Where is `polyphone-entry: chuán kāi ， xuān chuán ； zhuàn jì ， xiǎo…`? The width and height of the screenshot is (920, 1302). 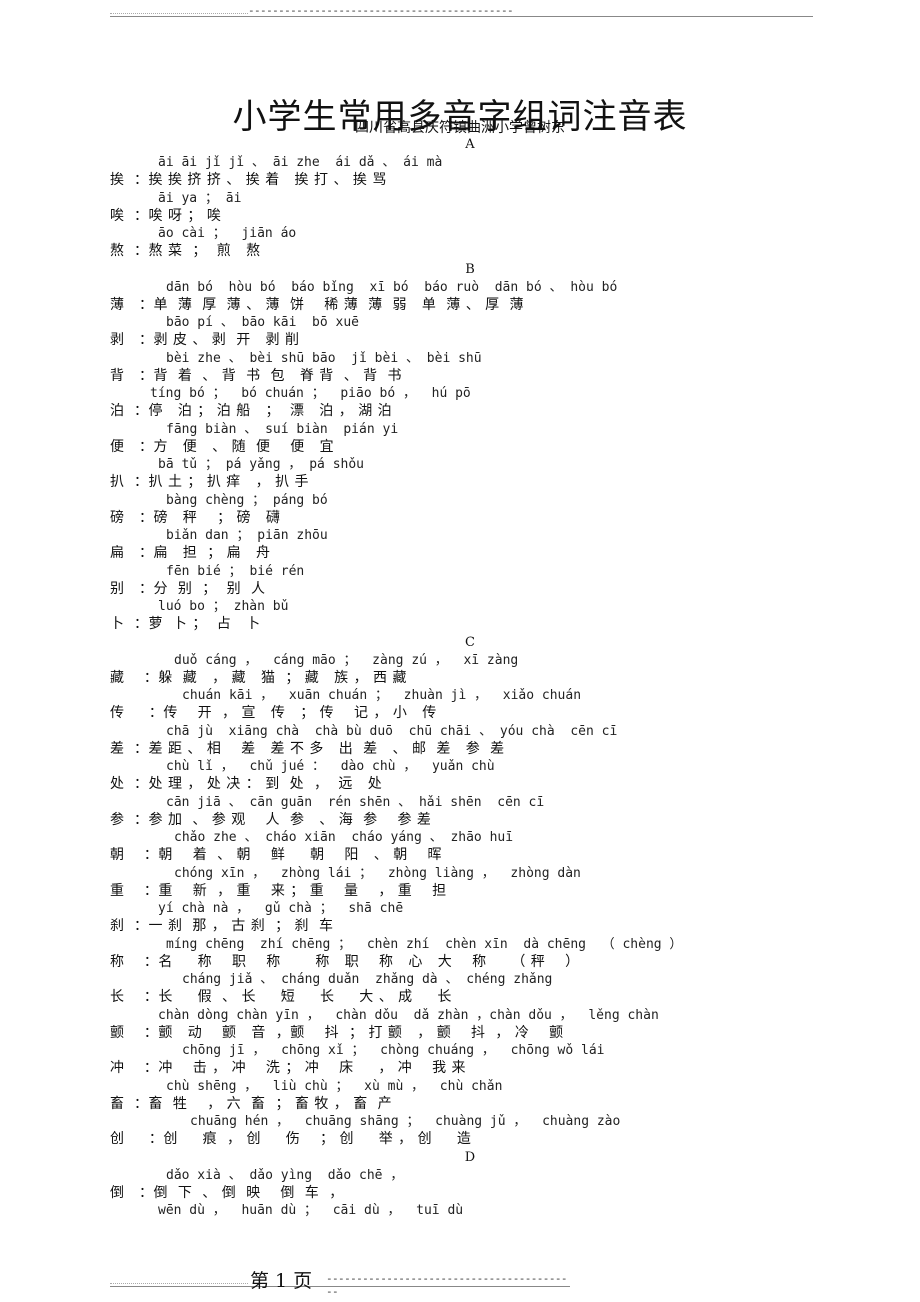 polyphone-entry: chuán kāi ， xuān chuán ； zhuàn jì ， xiǎo… is located at coordinates (460, 705).